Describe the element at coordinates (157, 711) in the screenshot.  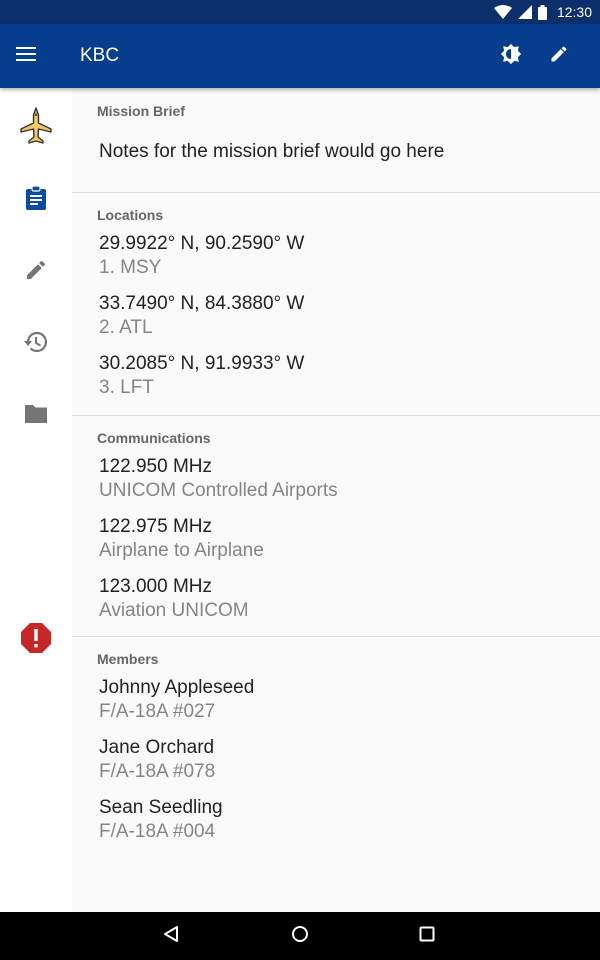
I see `member-aircraft: F/A-18A #027` at that location.